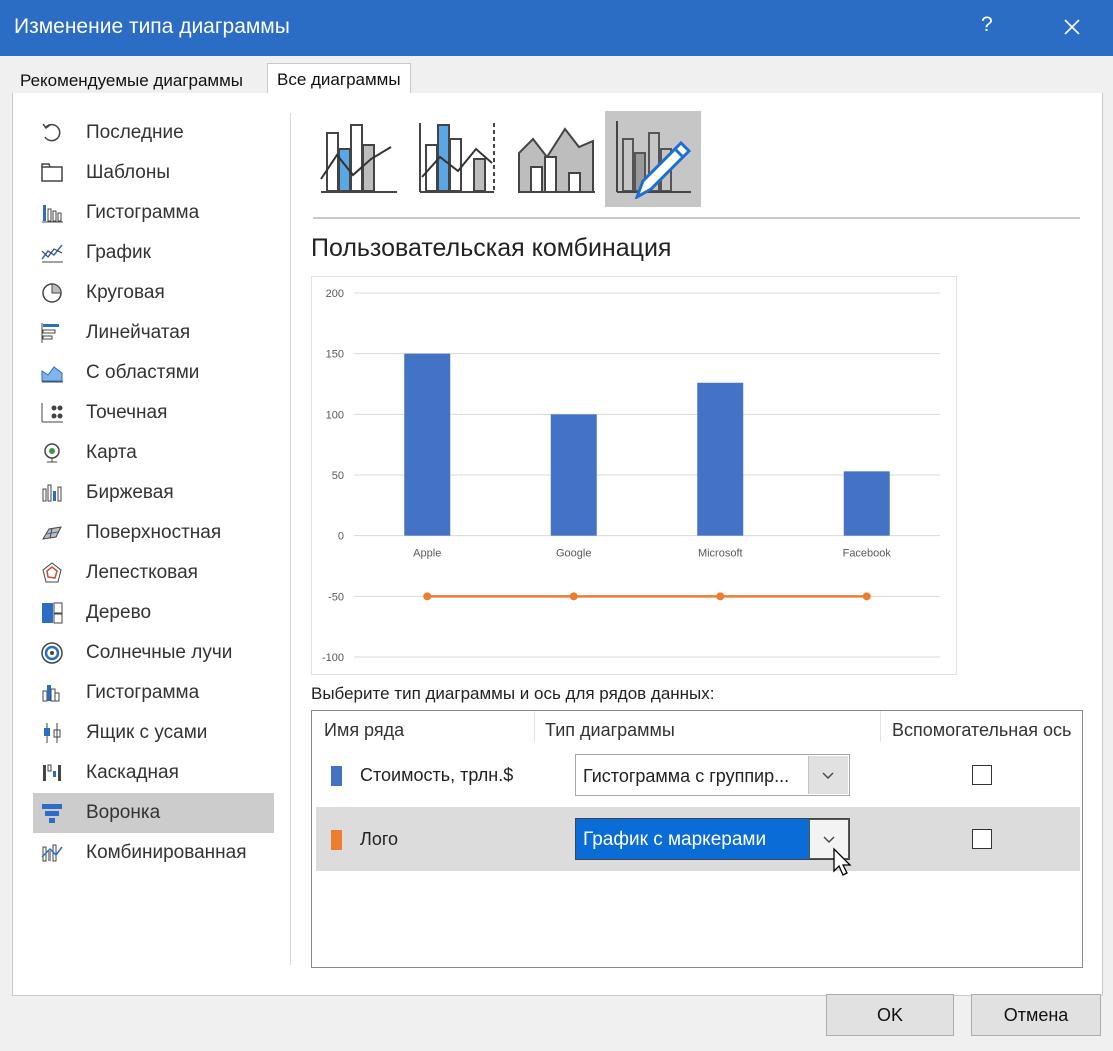 This screenshot has height=1051, width=1113. Describe the element at coordinates (130, 492) in the screenshot. I see `sidebar-item-label: Биржевая` at that location.